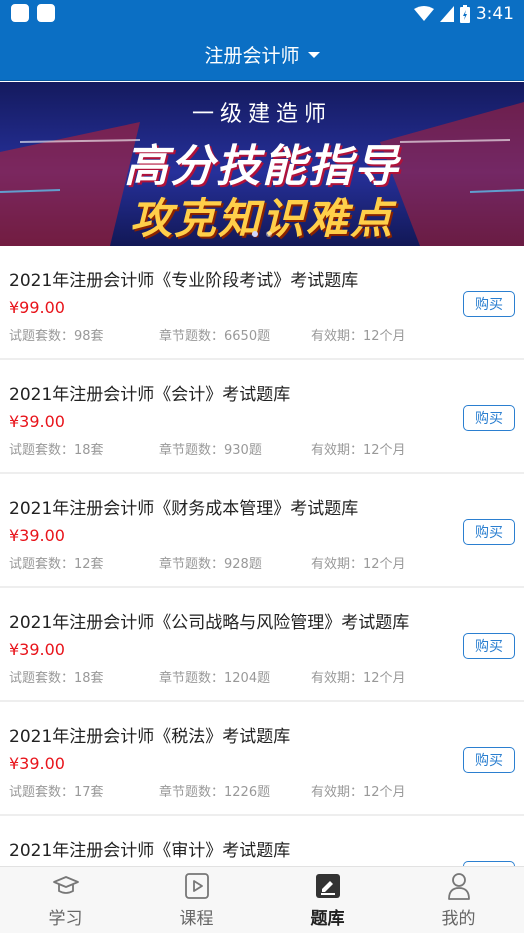  Describe the element at coordinates (37, 307) in the screenshot. I see `product-price: ¥99.00` at that location.